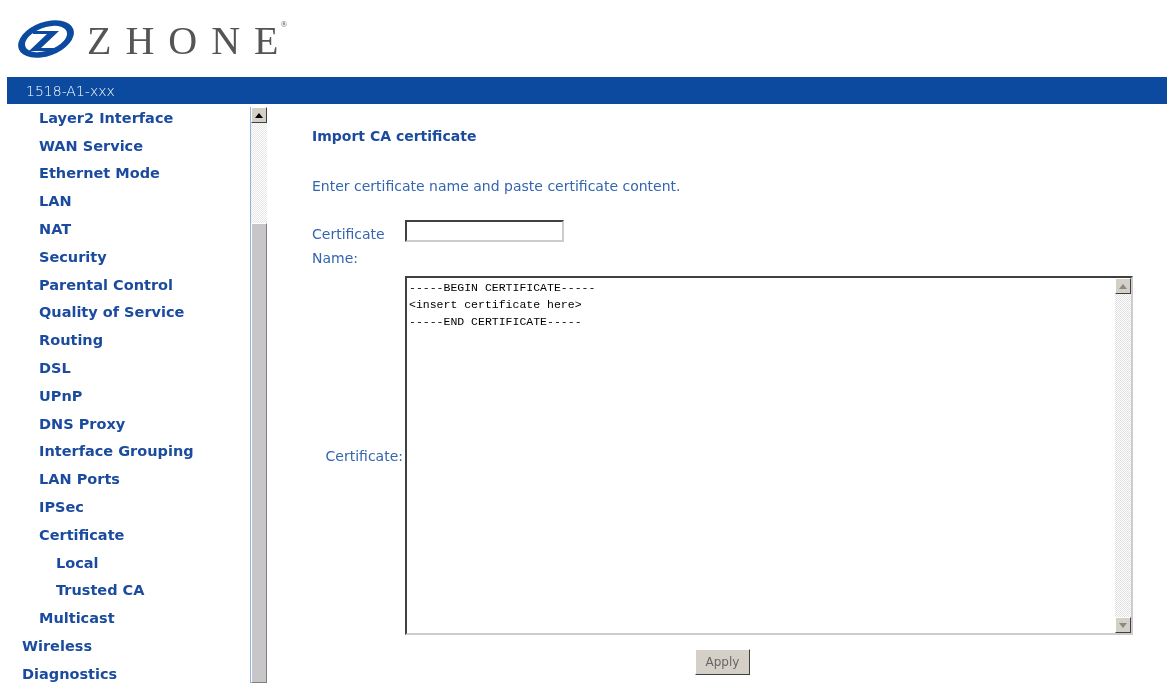  What do you see at coordinates (497, 186) in the screenshot?
I see `instruction-text: Enter certificate name and paste certificate content.` at bounding box center [497, 186].